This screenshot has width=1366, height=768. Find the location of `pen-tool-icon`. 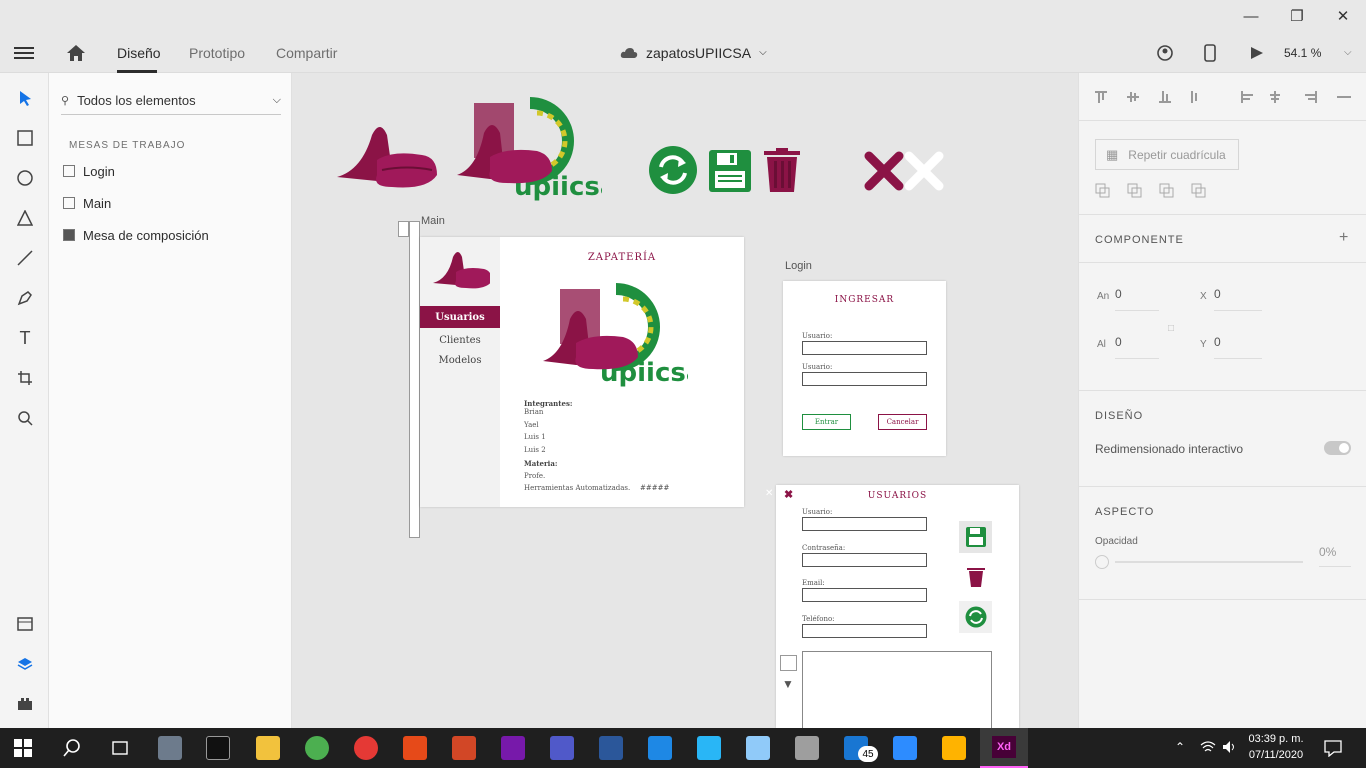

pen-tool-icon is located at coordinates (25, 298).